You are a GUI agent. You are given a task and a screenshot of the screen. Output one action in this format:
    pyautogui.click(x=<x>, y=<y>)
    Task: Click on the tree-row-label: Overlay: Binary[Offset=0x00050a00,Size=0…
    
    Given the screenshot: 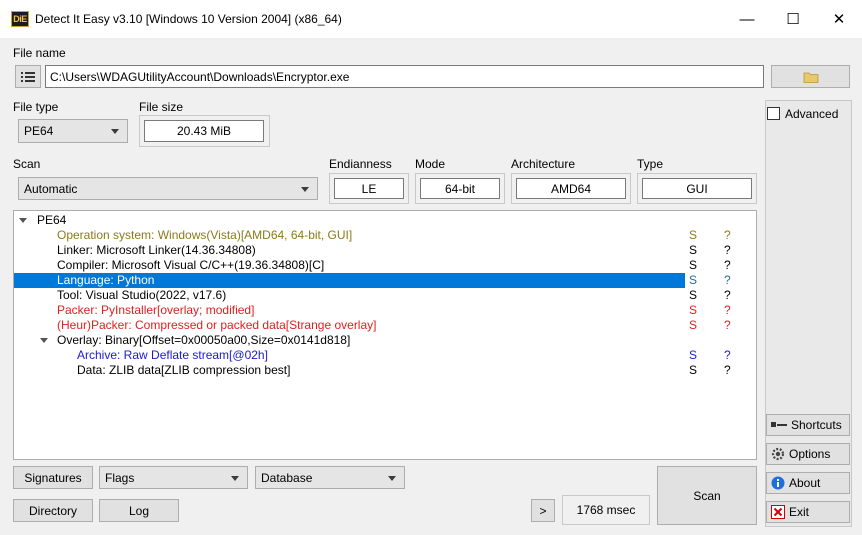 What is the action you would take?
    pyautogui.click(x=204, y=340)
    